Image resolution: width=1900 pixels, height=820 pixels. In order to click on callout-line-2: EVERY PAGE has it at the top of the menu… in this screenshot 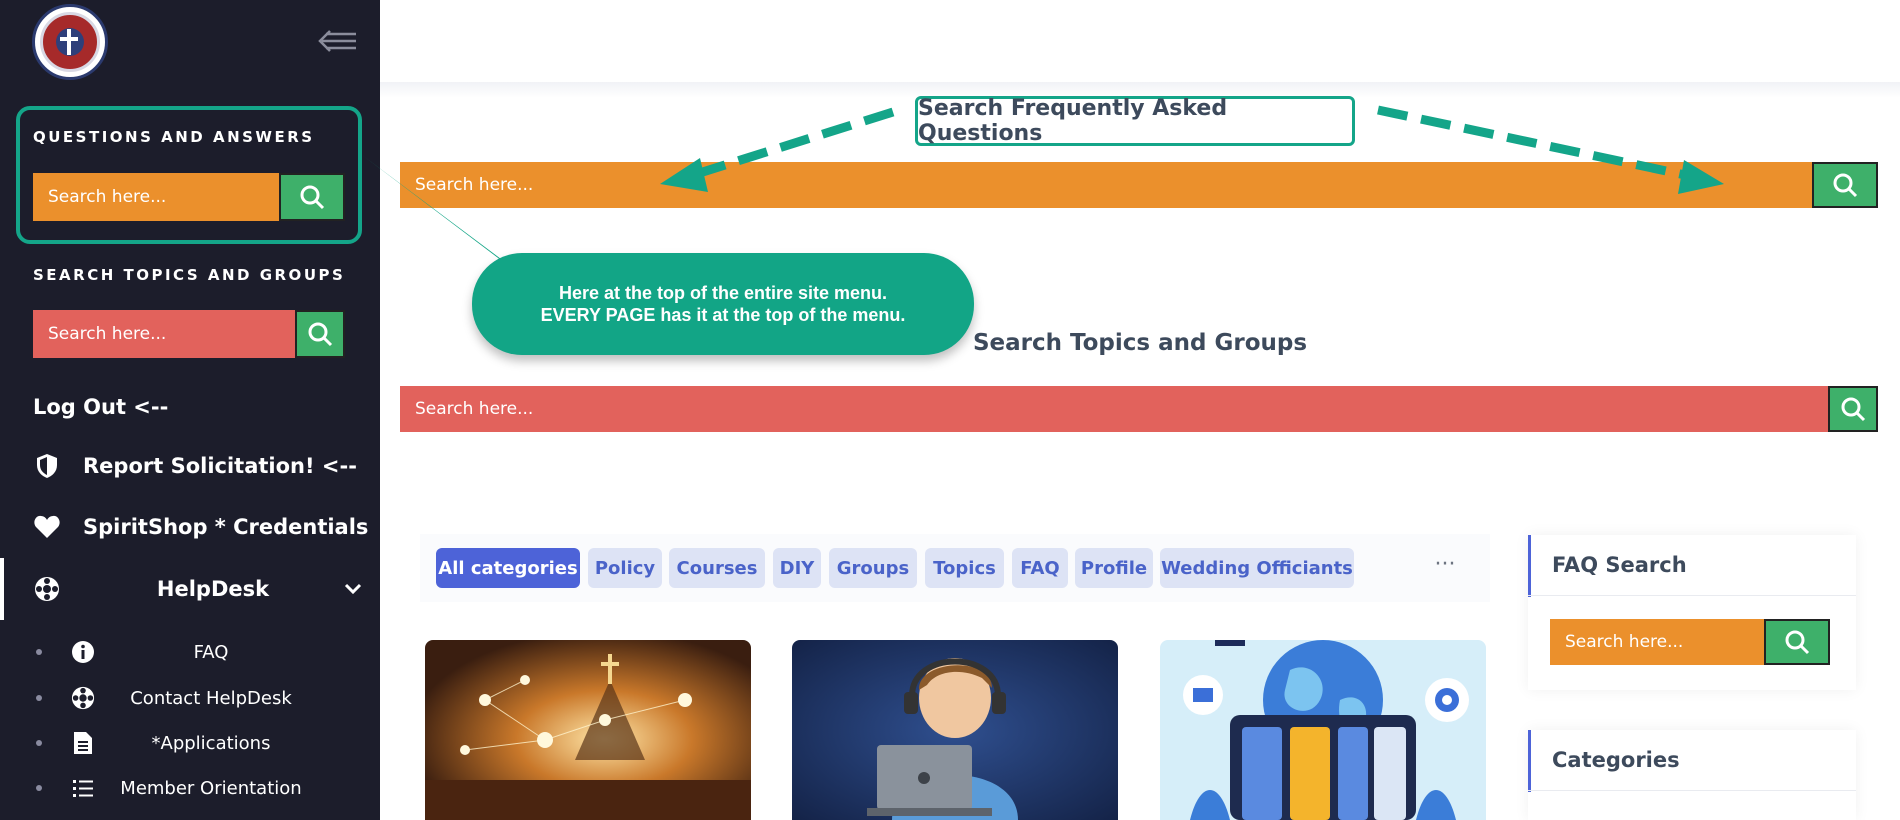, I will do `click(723, 315)`.